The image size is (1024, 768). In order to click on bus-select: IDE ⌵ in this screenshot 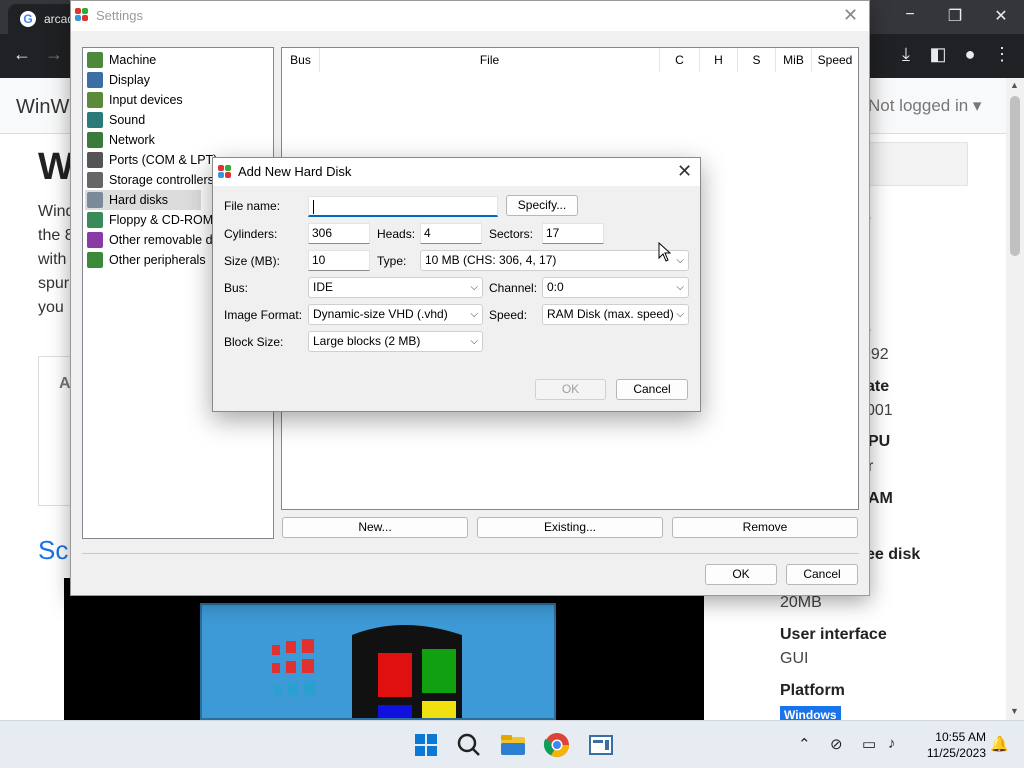, I will do `click(395, 287)`.